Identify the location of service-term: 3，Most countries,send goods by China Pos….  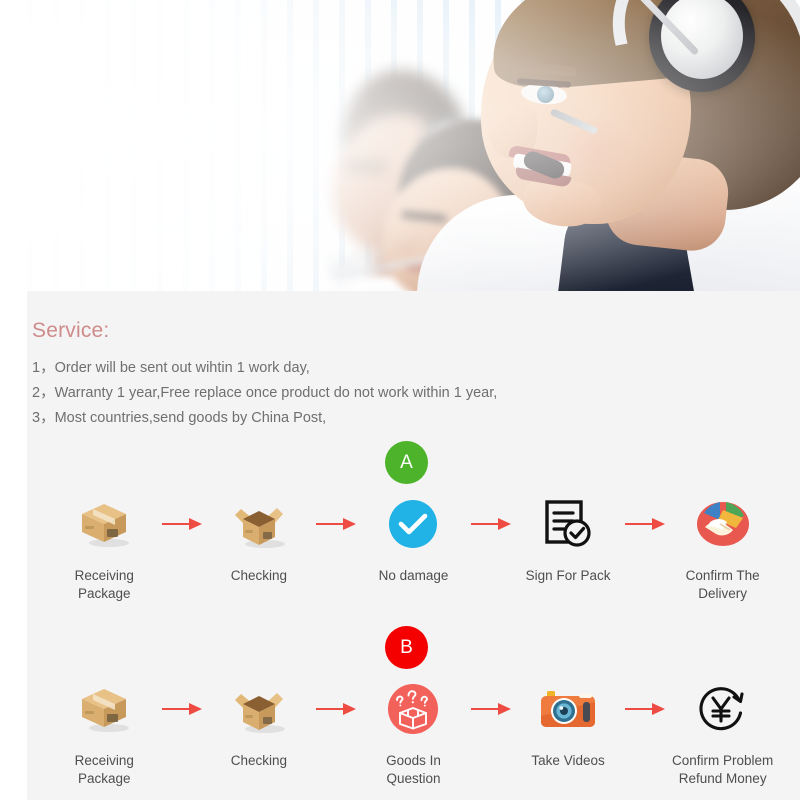
(179, 418).